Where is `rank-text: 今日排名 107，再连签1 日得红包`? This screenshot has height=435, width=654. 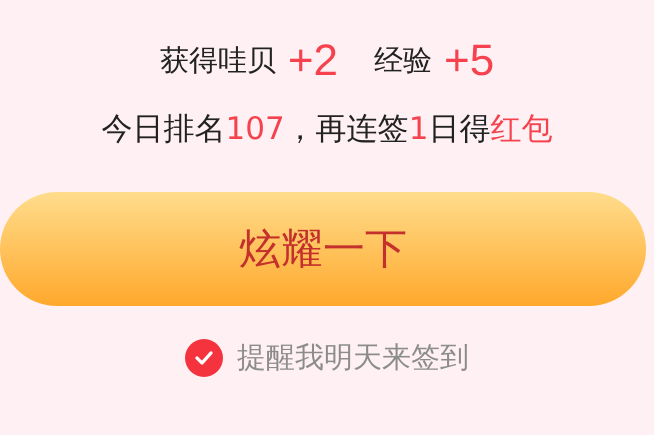 rank-text: 今日排名 107，再连签1 日得红包 is located at coordinates (327, 129).